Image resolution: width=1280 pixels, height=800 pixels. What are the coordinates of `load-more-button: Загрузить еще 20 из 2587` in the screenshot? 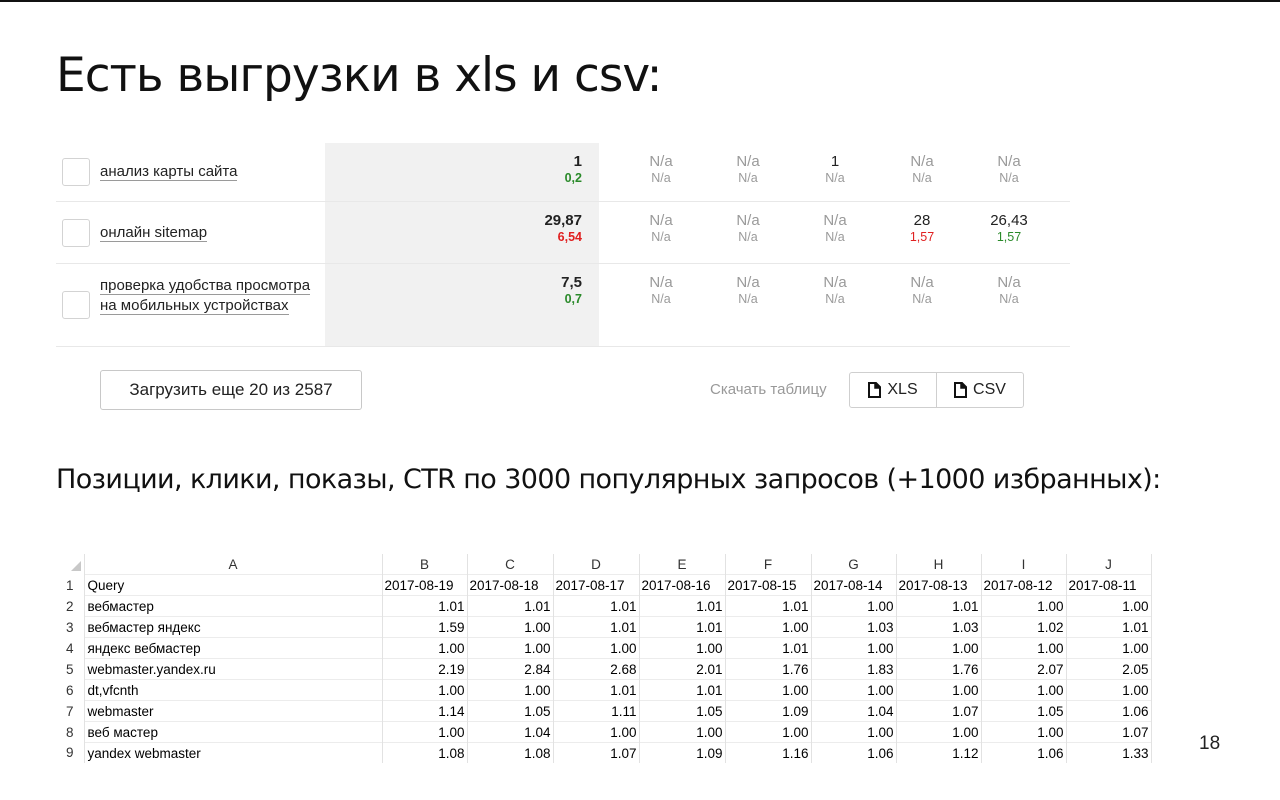 It's located at (231, 390).